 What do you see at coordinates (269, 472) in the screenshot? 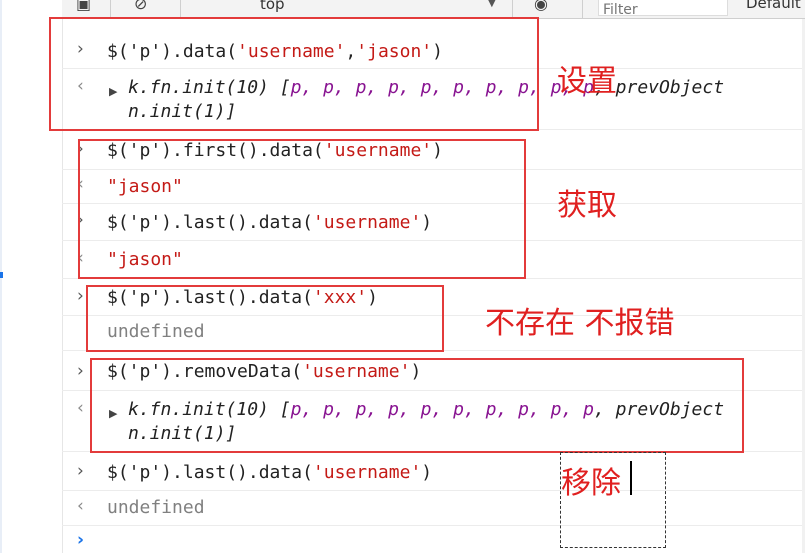
I see `console-command: $('p').last().data('username')` at bounding box center [269, 472].